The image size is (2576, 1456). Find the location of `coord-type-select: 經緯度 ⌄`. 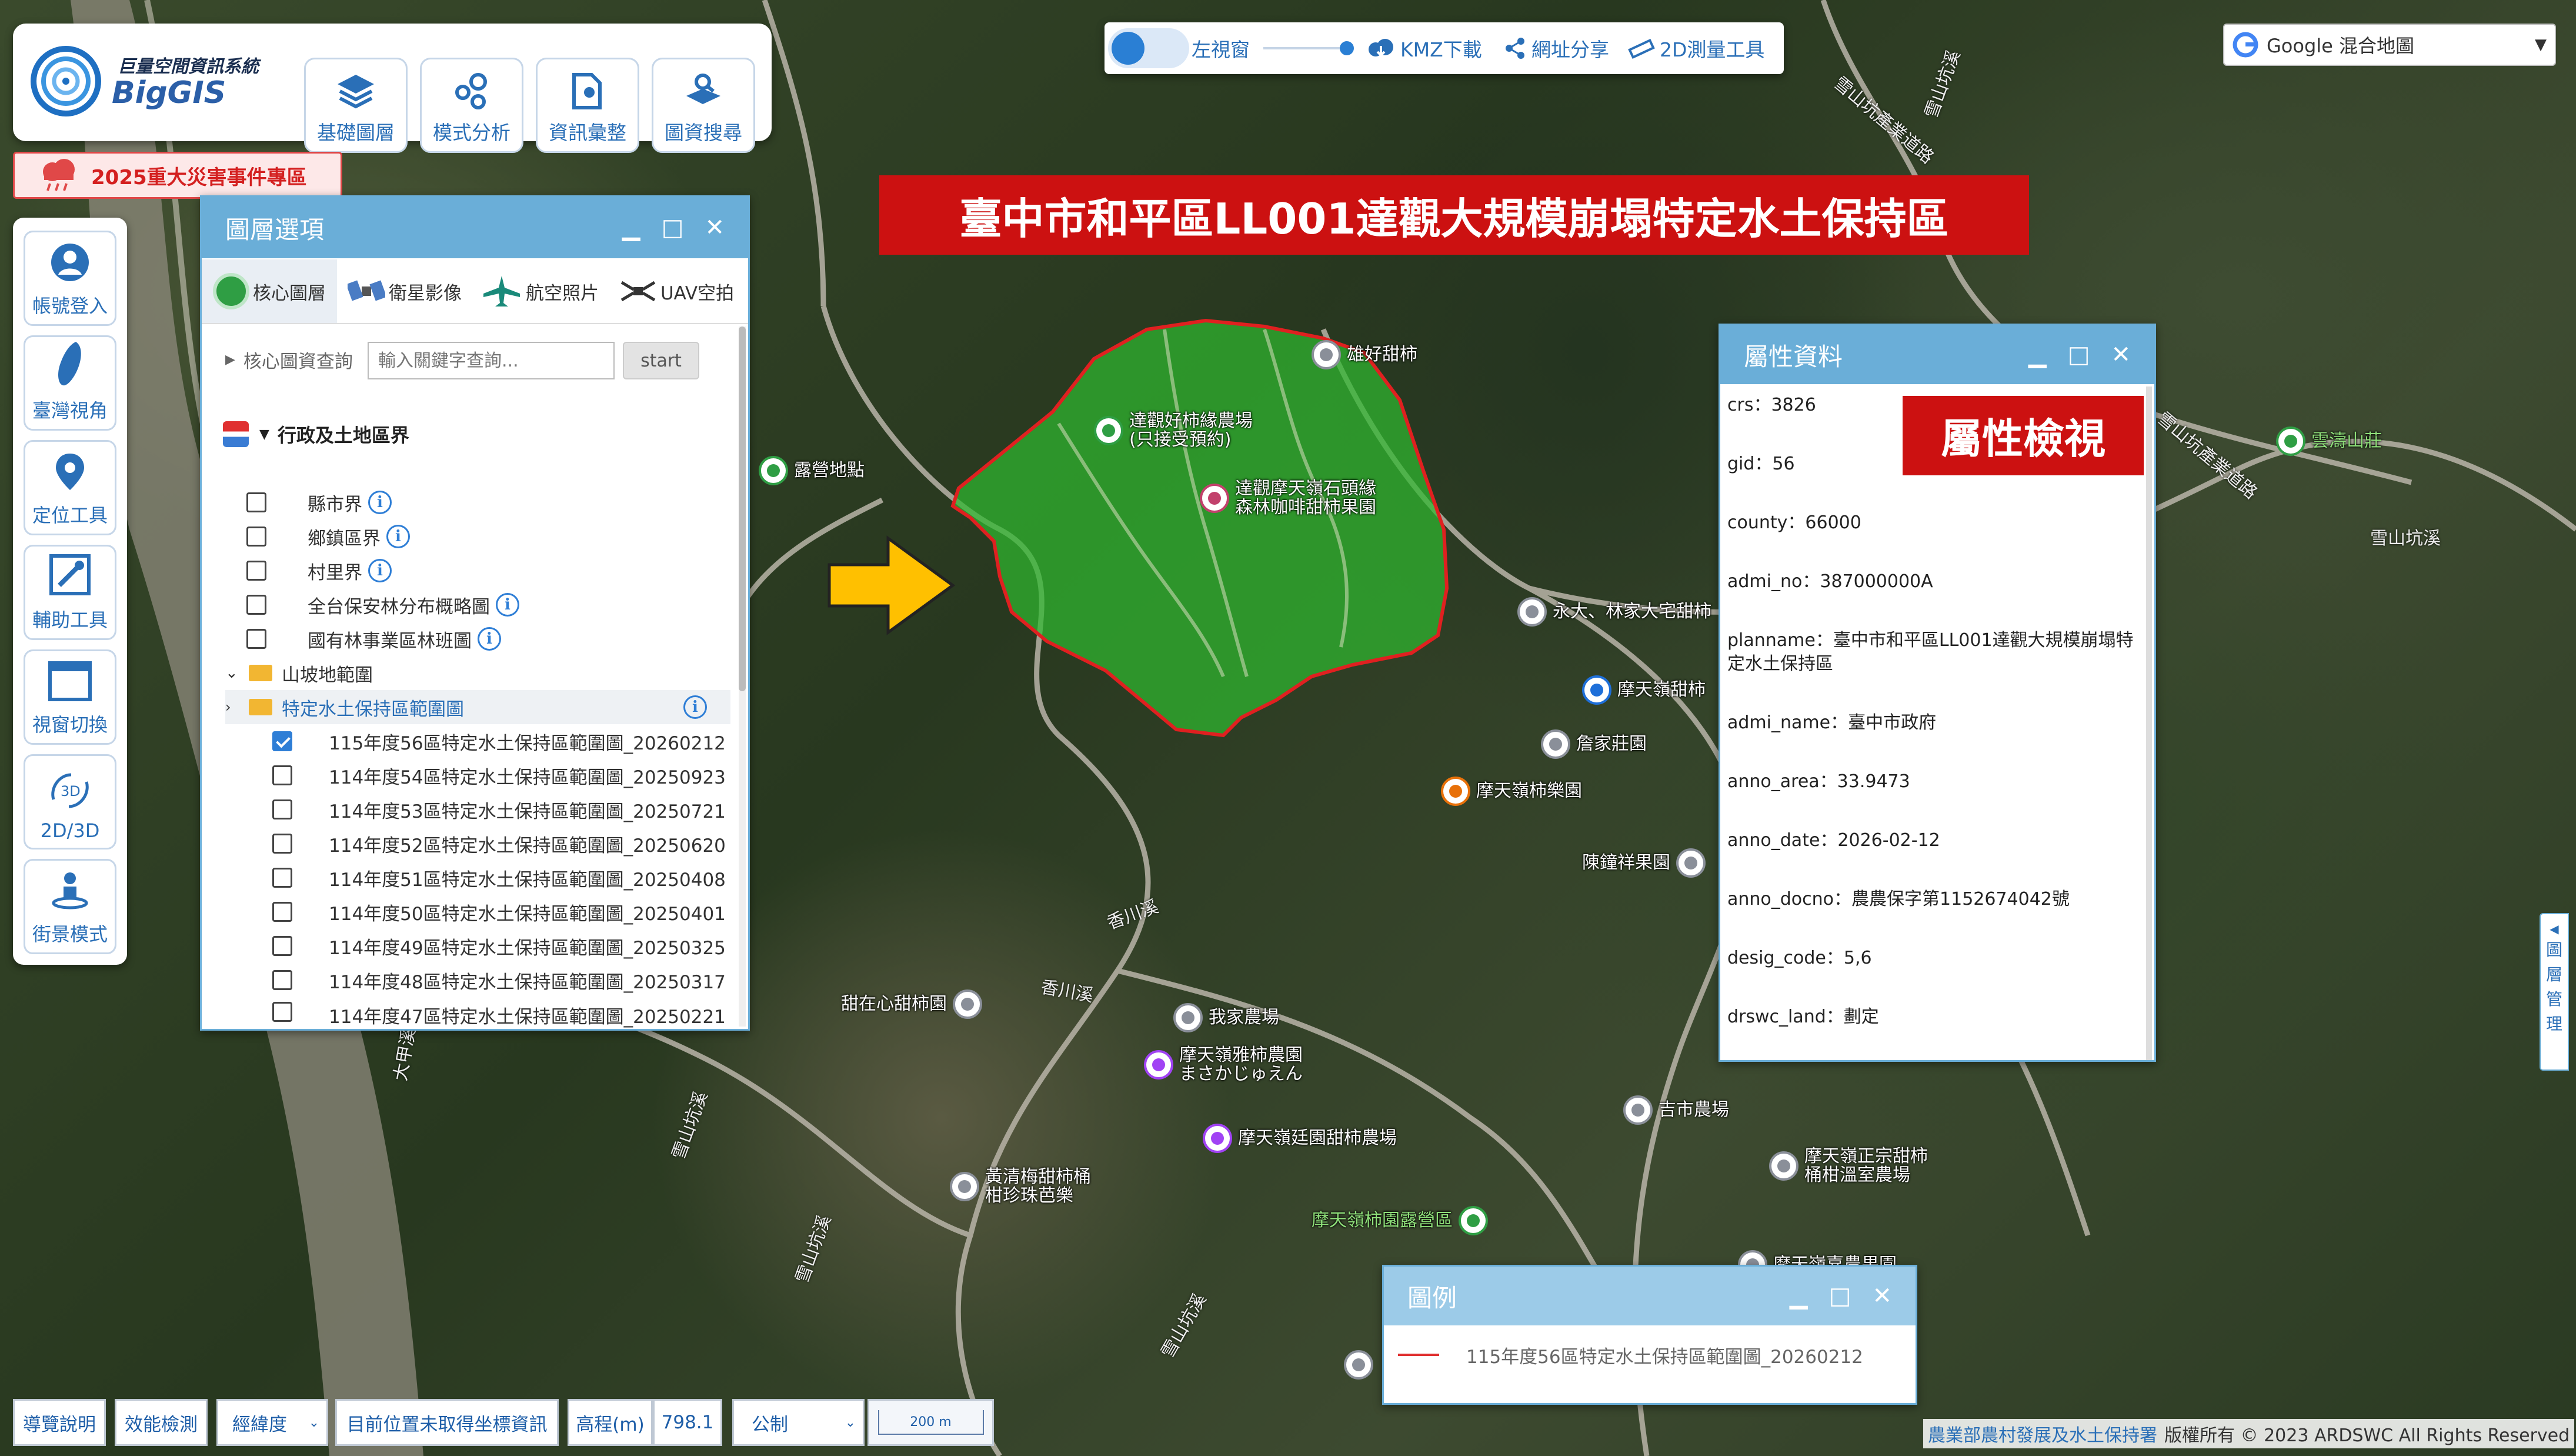

coord-type-select: 經緯度 ⌄ is located at coordinates (272, 1422).